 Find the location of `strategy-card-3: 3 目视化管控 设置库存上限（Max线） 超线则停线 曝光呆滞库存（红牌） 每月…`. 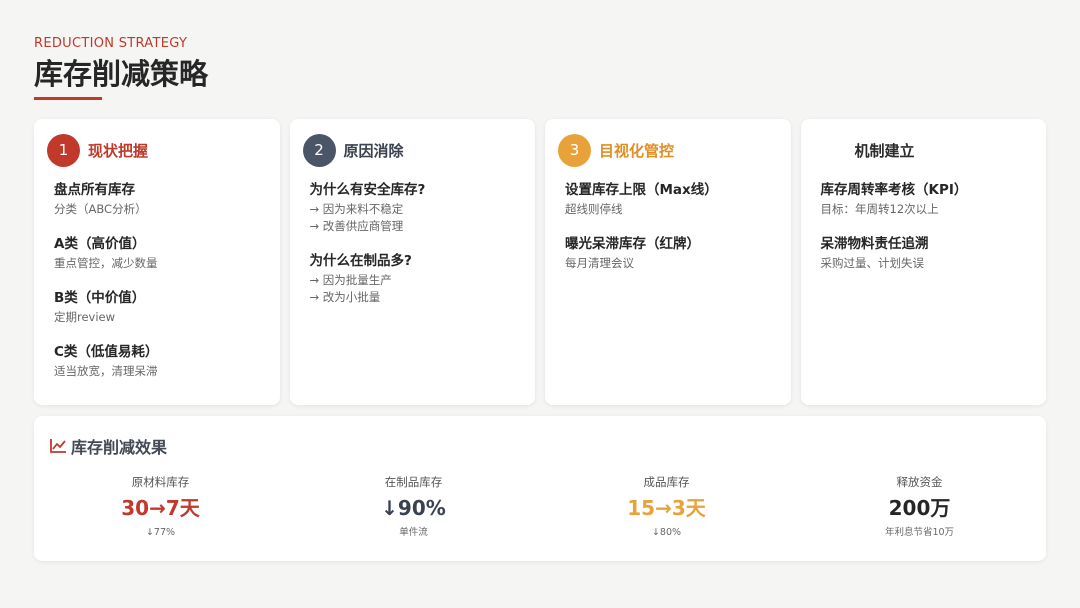

strategy-card-3: 3 目视化管控 设置库存上限（Max线） 超线则停线 曝光呆滞库存（红牌） 每月… is located at coordinates (668, 262).